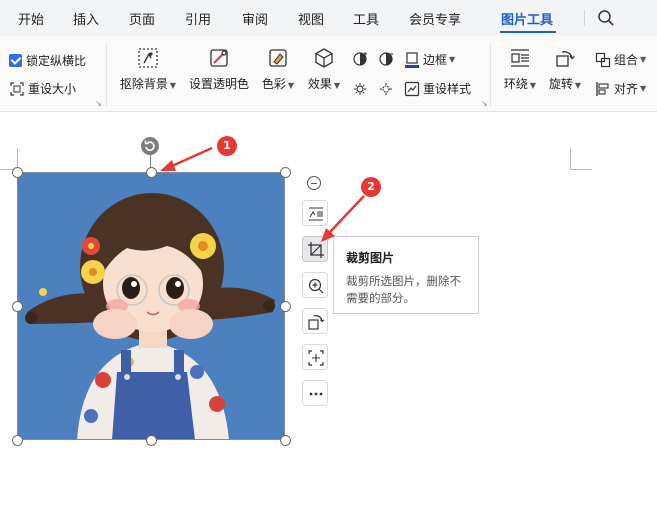  Describe the element at coordinates (371, 187) in the screenshot. I see `annotation-badge: 2` at that location.